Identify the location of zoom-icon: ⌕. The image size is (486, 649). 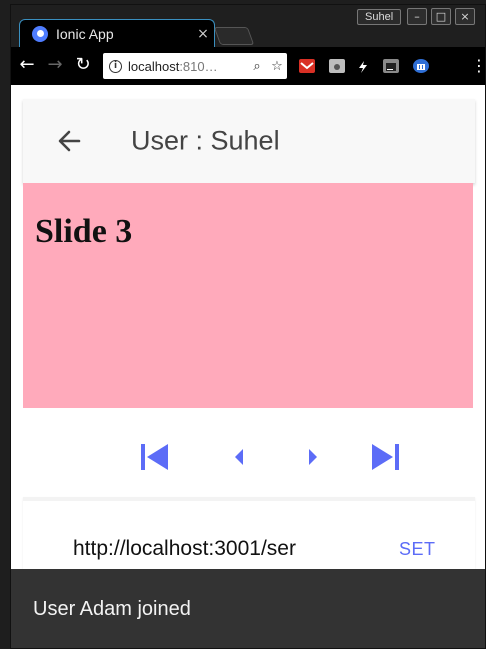
(257, 66).